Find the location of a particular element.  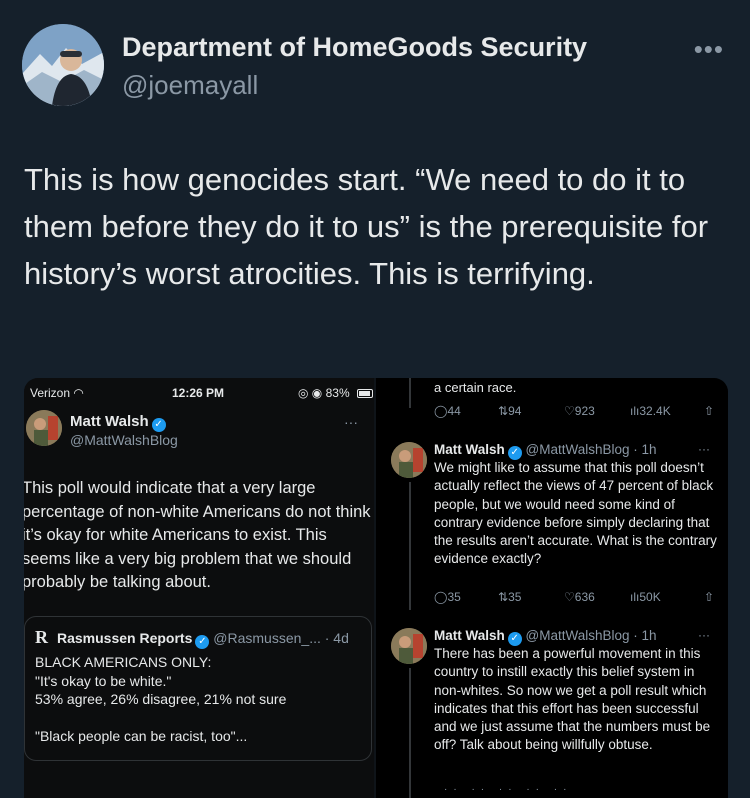

like-count: ♡ 923 is located at coordinates (579, 411).